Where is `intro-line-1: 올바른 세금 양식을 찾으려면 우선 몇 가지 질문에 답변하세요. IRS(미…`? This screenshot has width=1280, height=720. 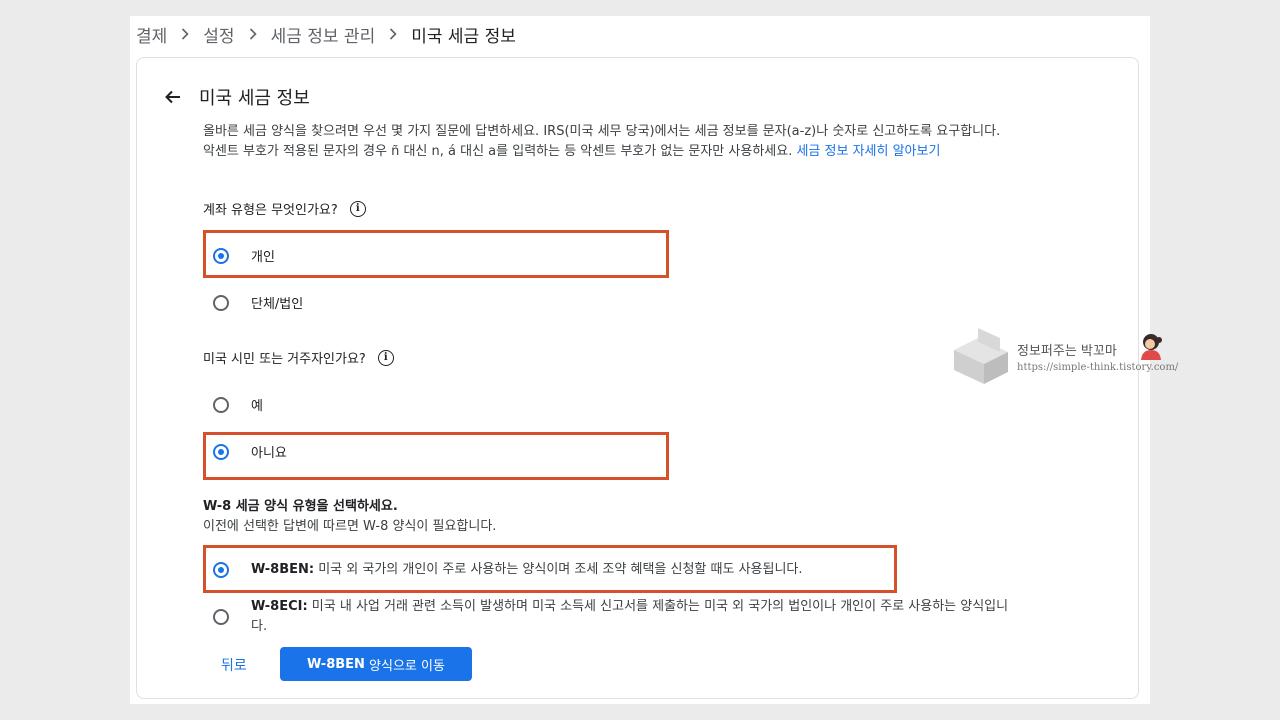 intro-line-1: 올바른 세금 양식을 찾으려면 우선 몇 가지 질문에 답변하세요. IRS(미… is located at coordinates (602, 131).